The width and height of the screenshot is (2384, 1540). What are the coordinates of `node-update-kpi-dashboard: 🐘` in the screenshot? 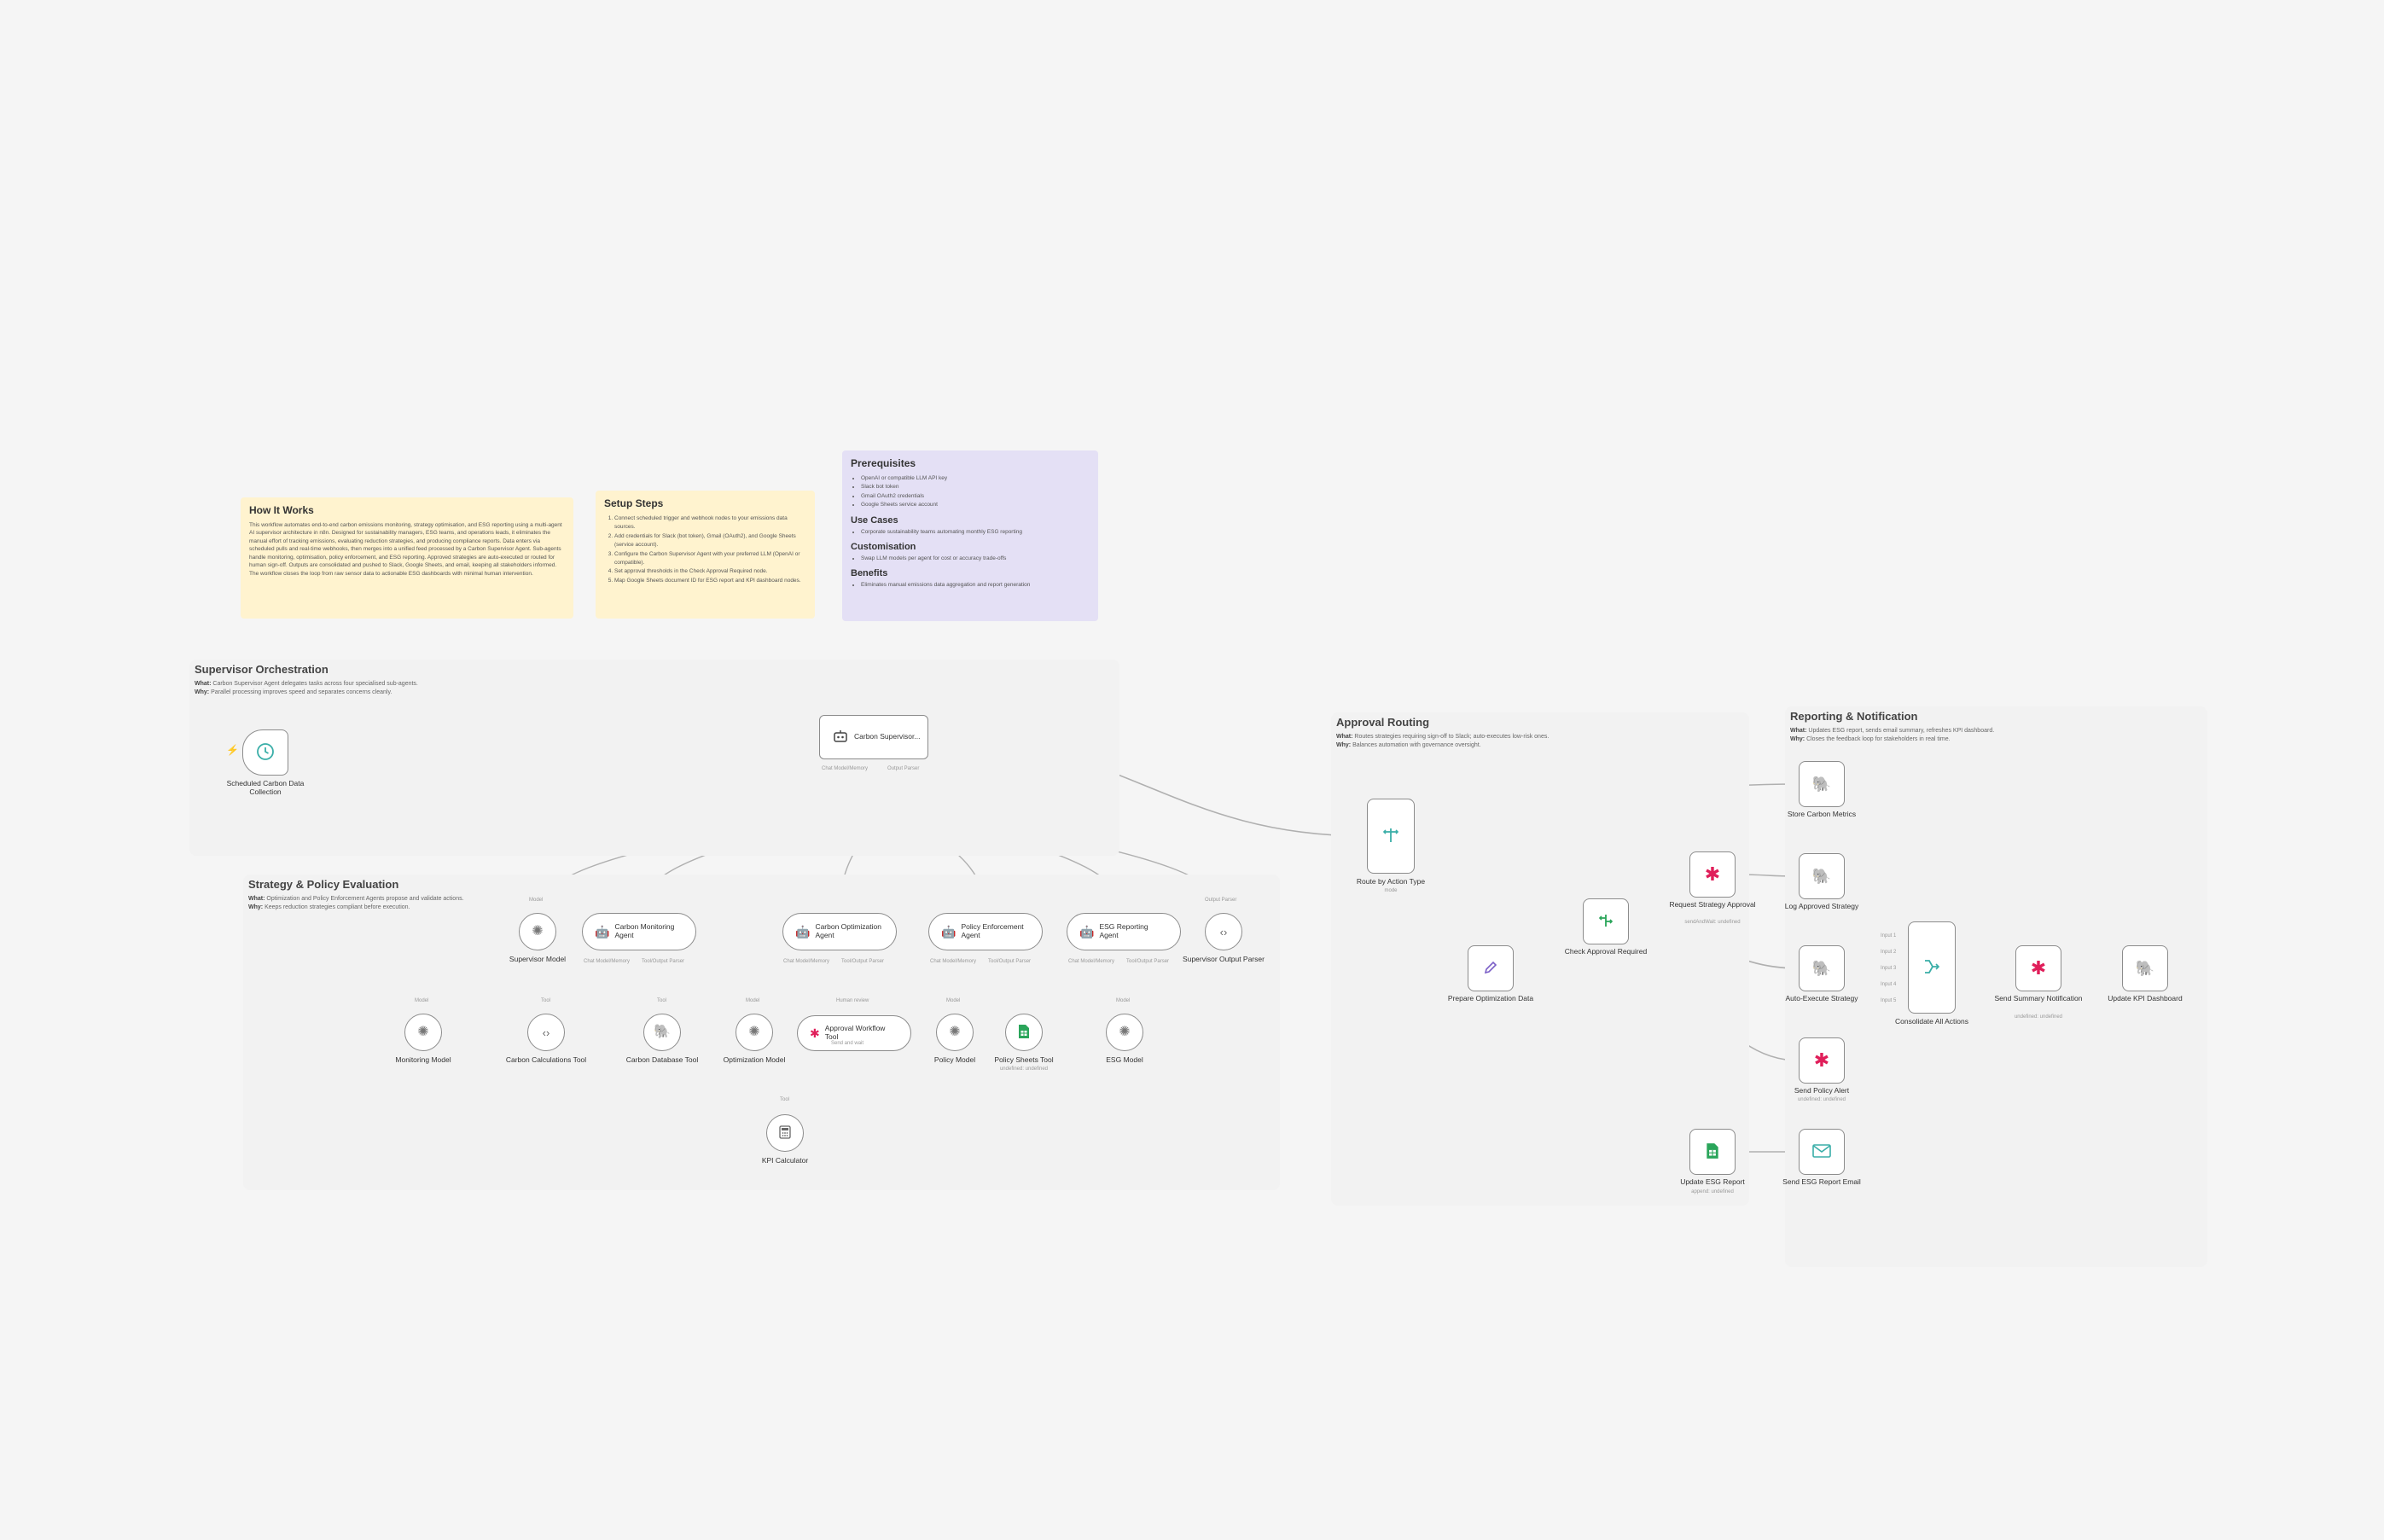 It's located at (2145, 968).